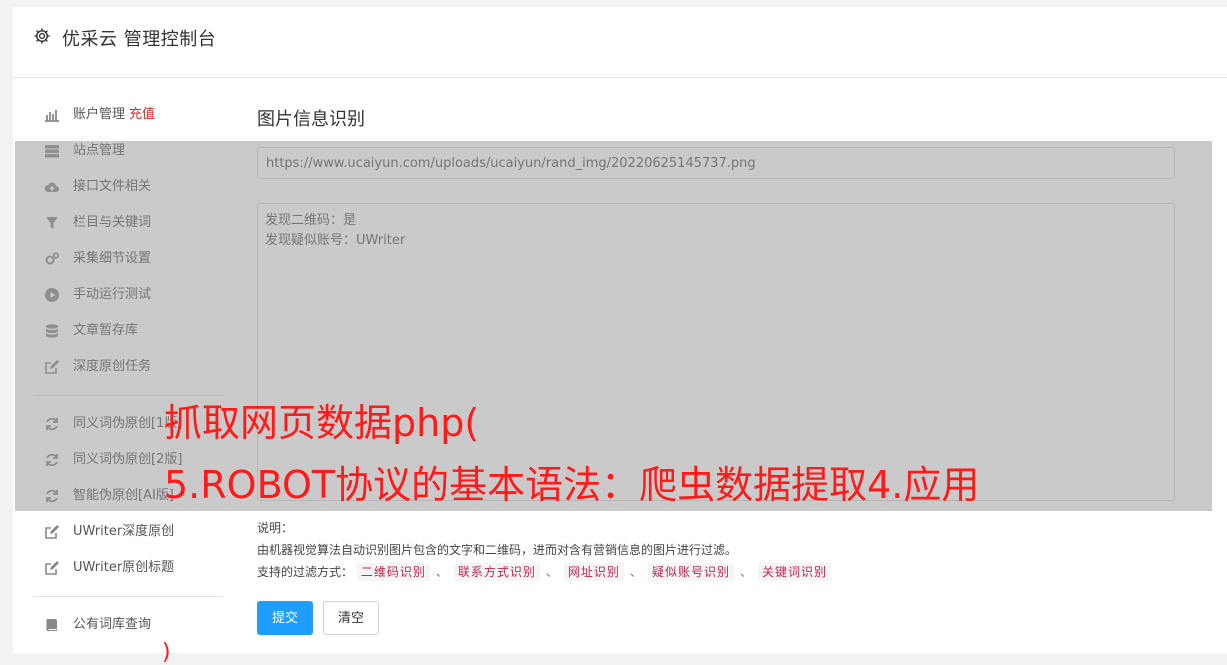 This screenshot has width=1227, height=665. I want to click on gear-icon, so click(42, 36).